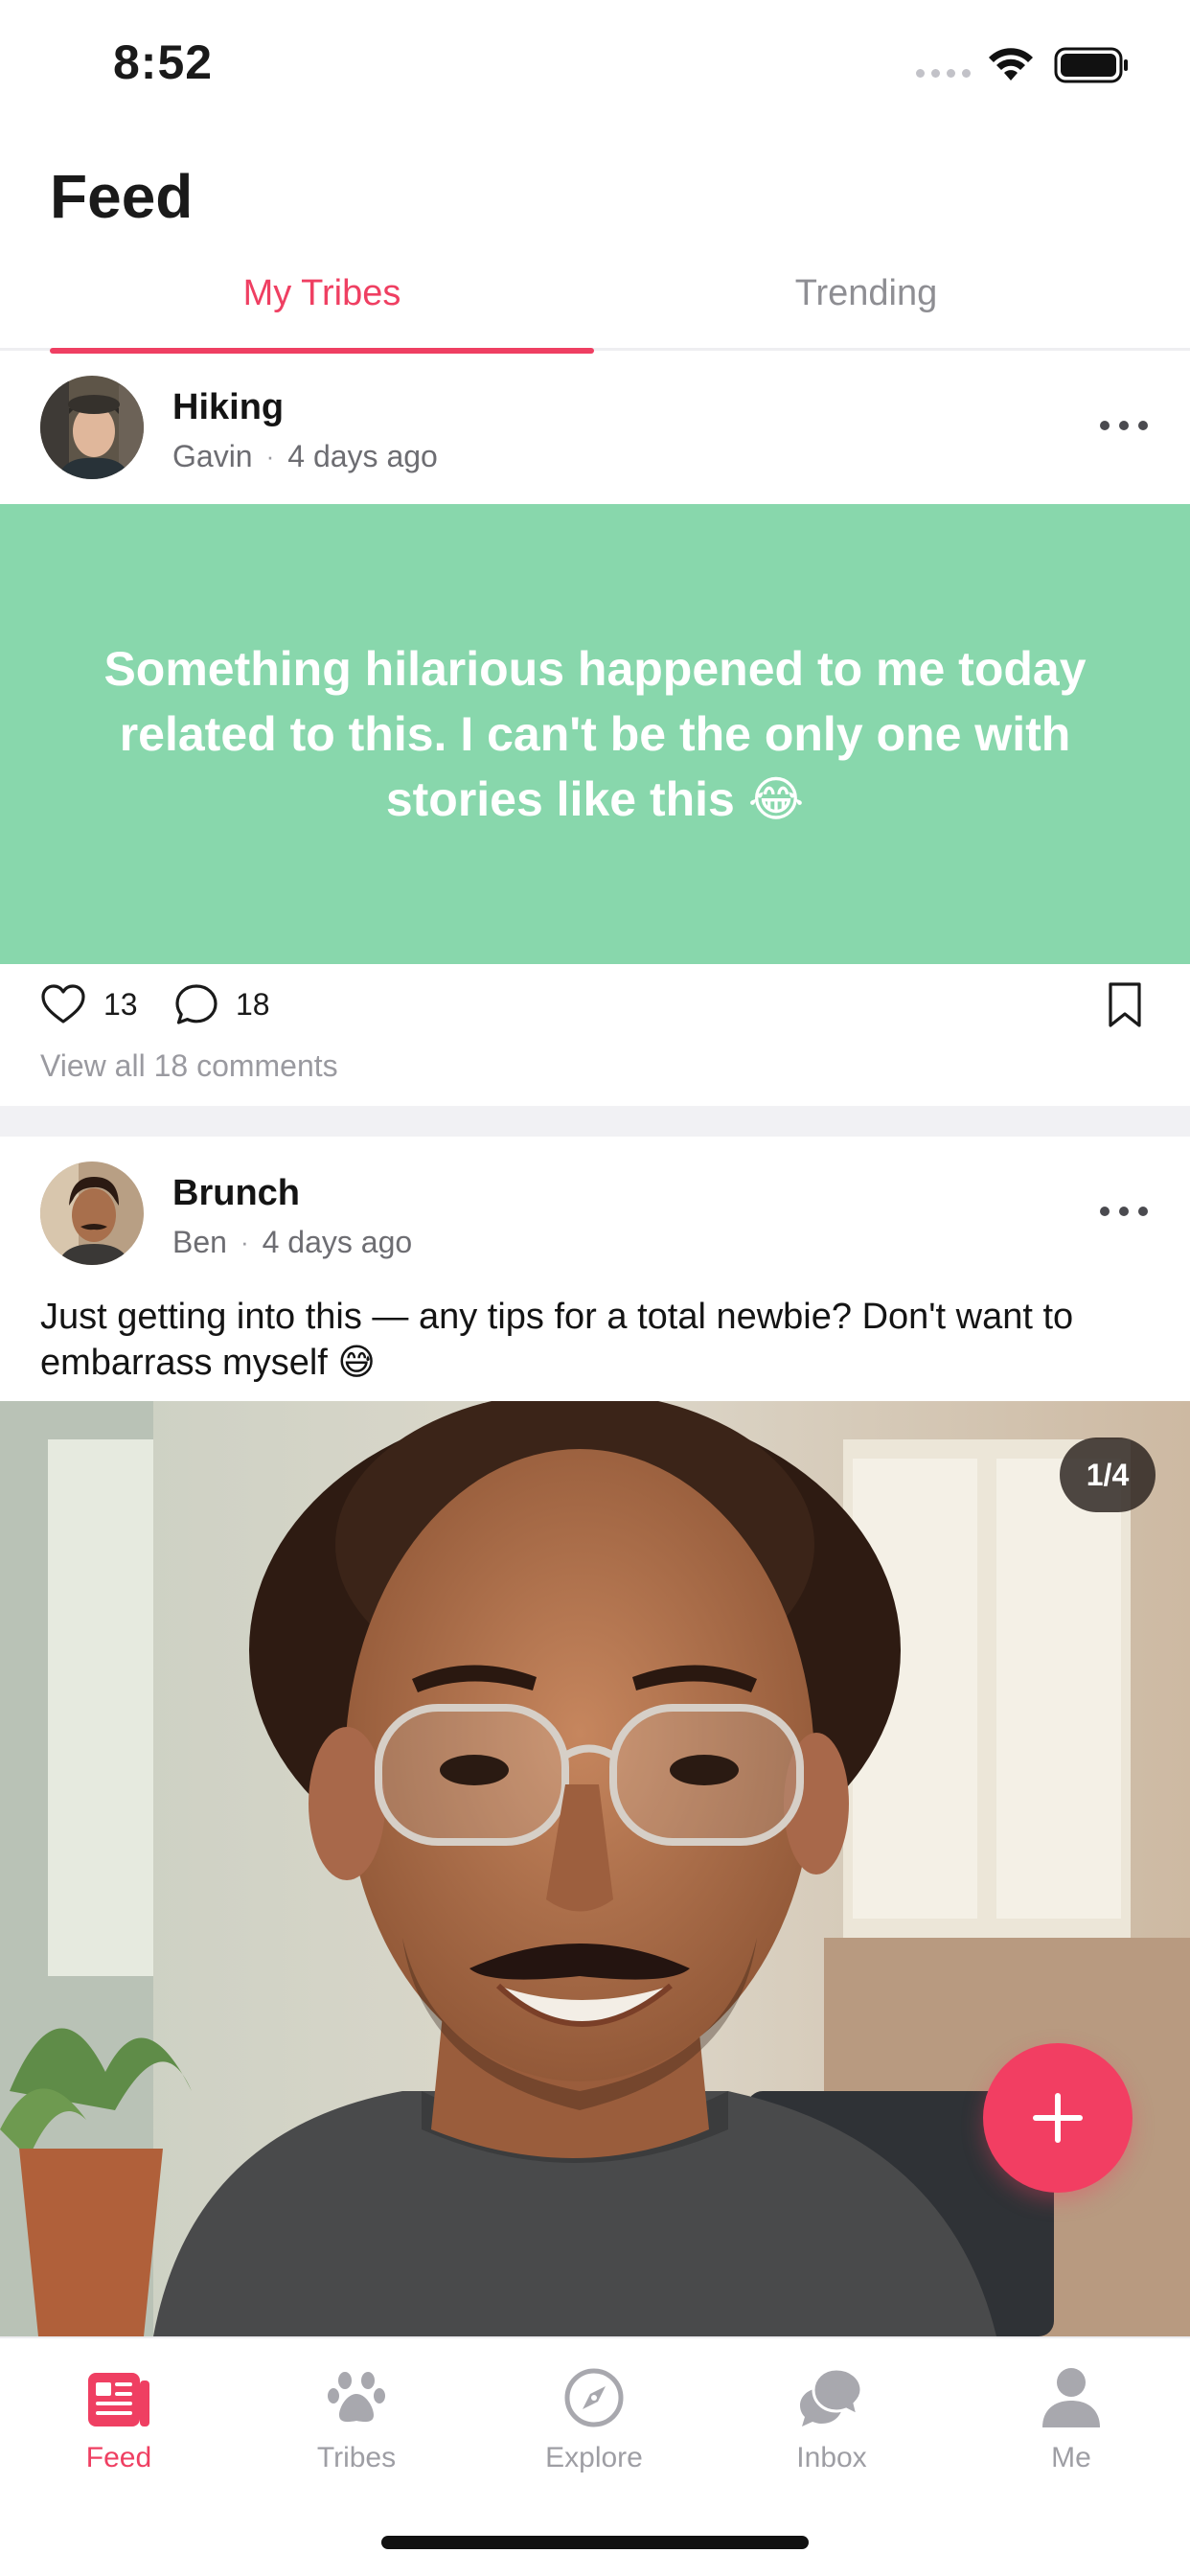 This screenshot has height=2576, width=1190. I want to click on tabbar-label: Inbox, so click(832, 2457).